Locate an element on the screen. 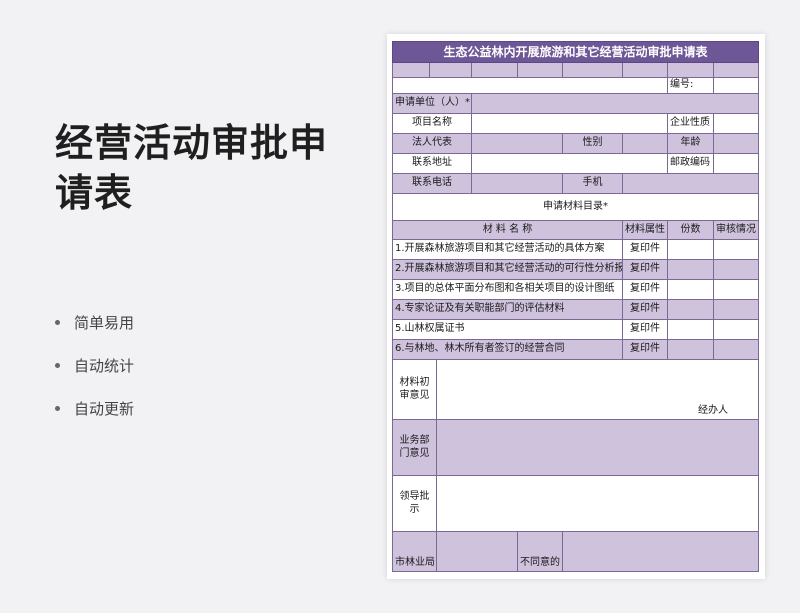 The image size is (800, 613). table-row: 2.开展森林旅游项目和其它经营活动的可行性分析报告 复印件 is located at coordinates (575, 270).